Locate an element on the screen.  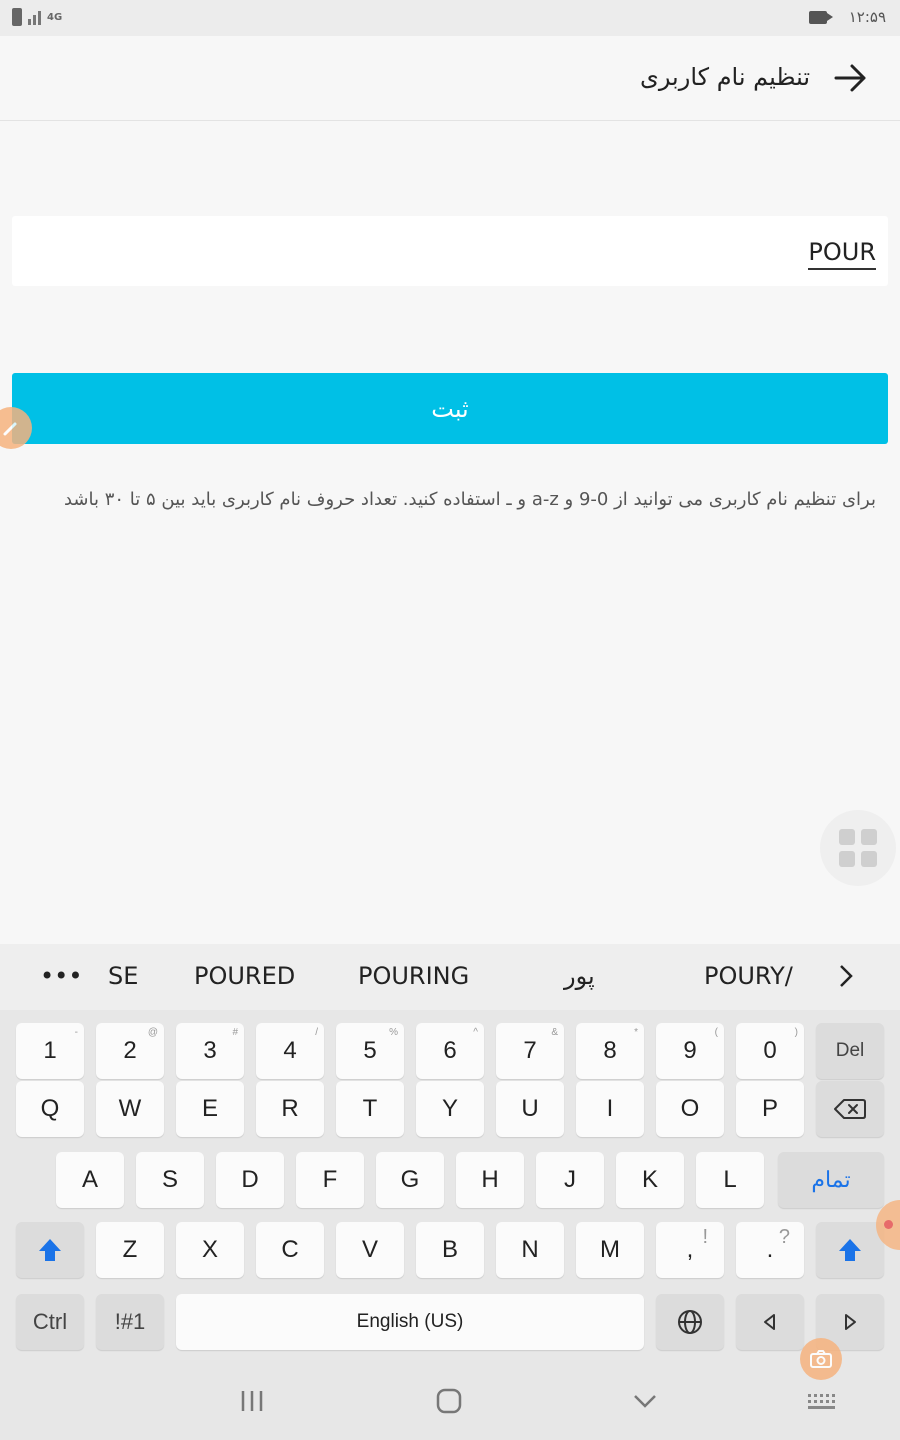
suggestion-item: پور is located at coordinates (579, 976).